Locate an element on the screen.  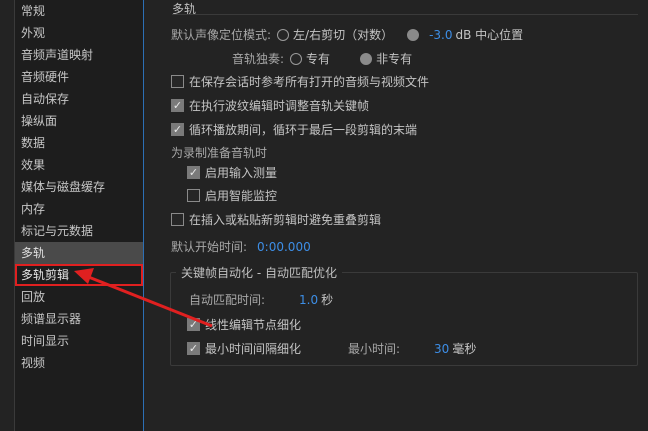
sidebar-item: 音频声道映射 is located at coordinates (79, 55).